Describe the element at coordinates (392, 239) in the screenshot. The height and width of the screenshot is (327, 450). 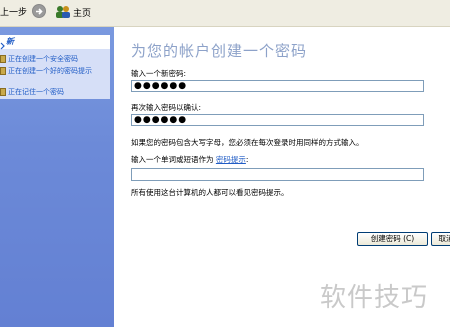
I see `create-password-button: 创建密码 (C)` at that location.